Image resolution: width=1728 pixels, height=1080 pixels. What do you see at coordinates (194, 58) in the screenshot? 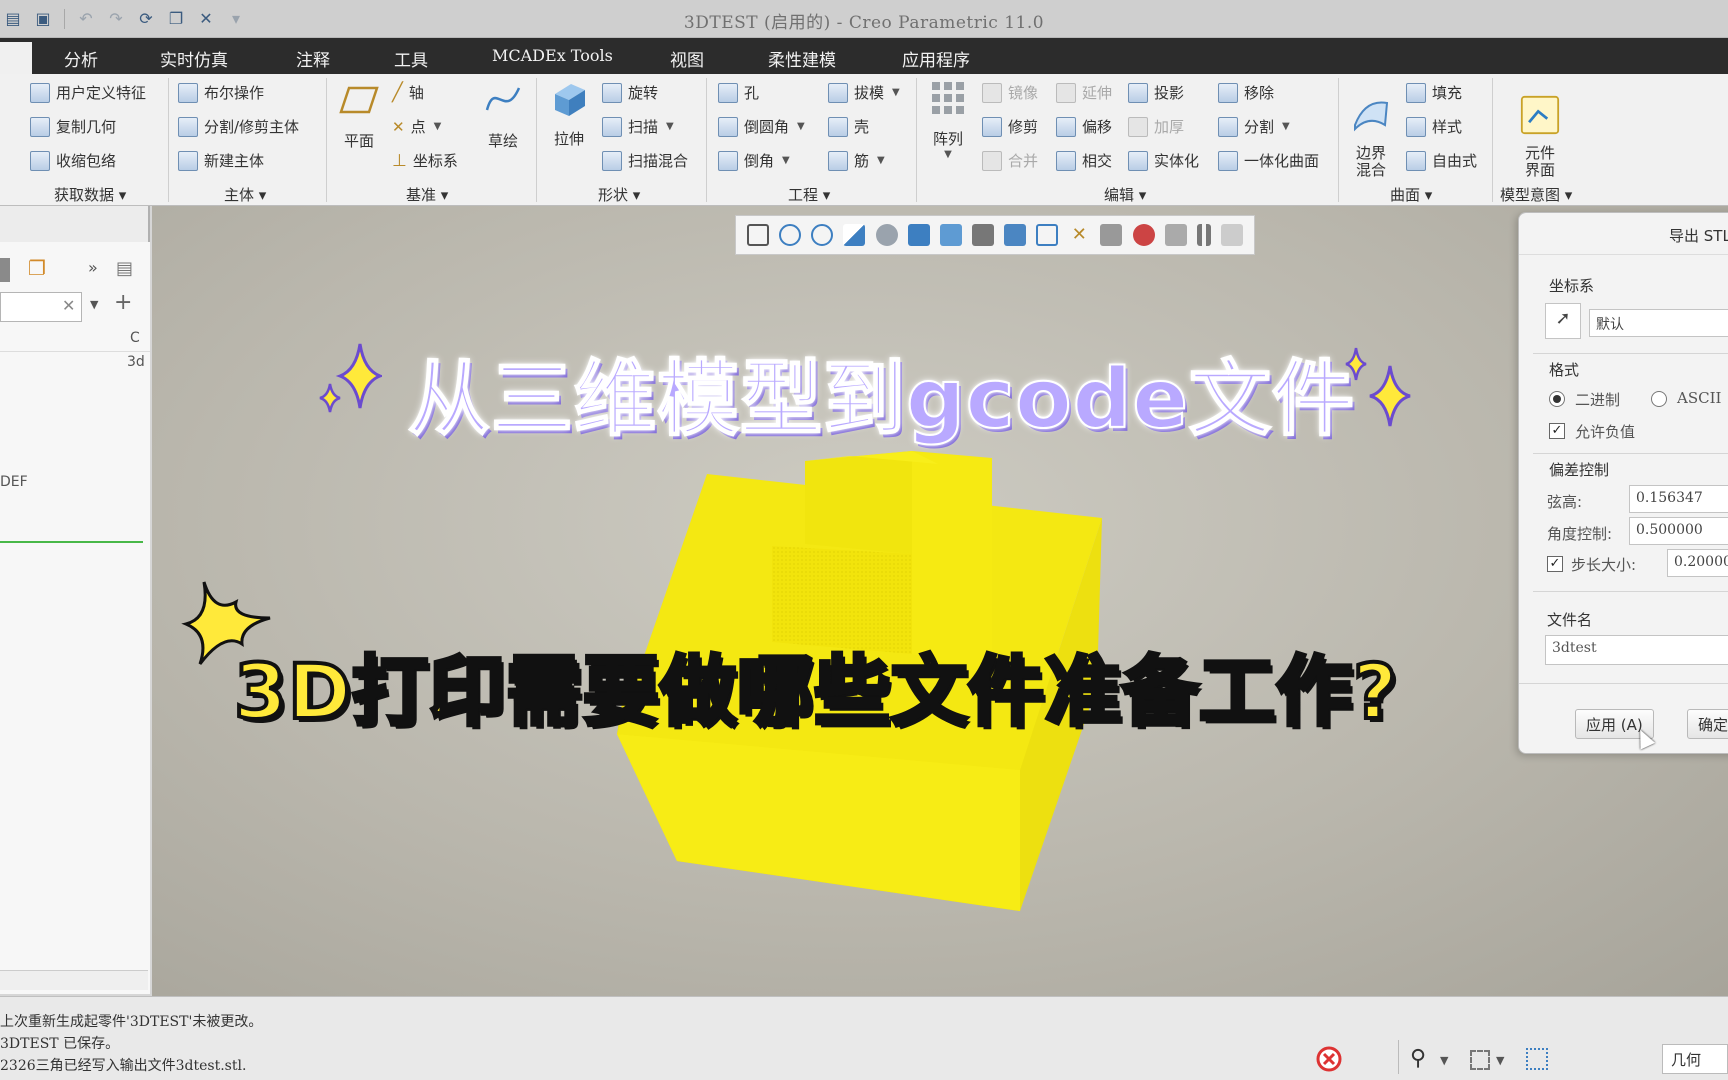
I see `tab-live-simulation: 实时仿真` at bounding box center [194, 58].